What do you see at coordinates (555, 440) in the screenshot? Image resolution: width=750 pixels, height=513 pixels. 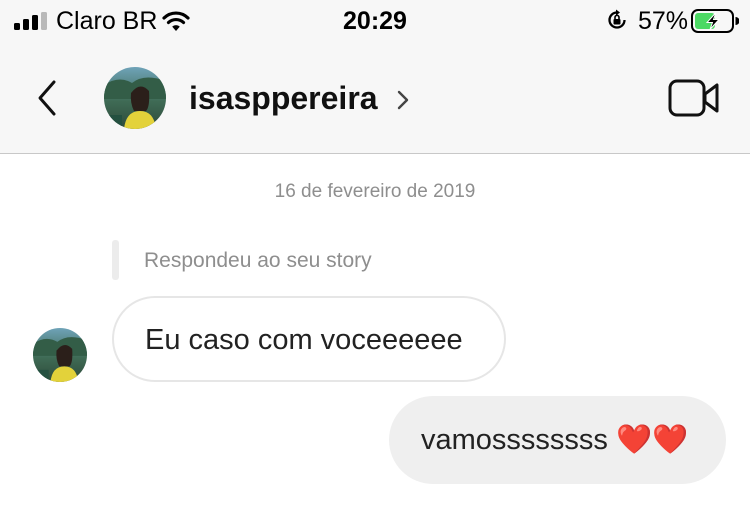 I see `message-text: vamossssssss ❤️❤️` at bounding box center [555, 440].